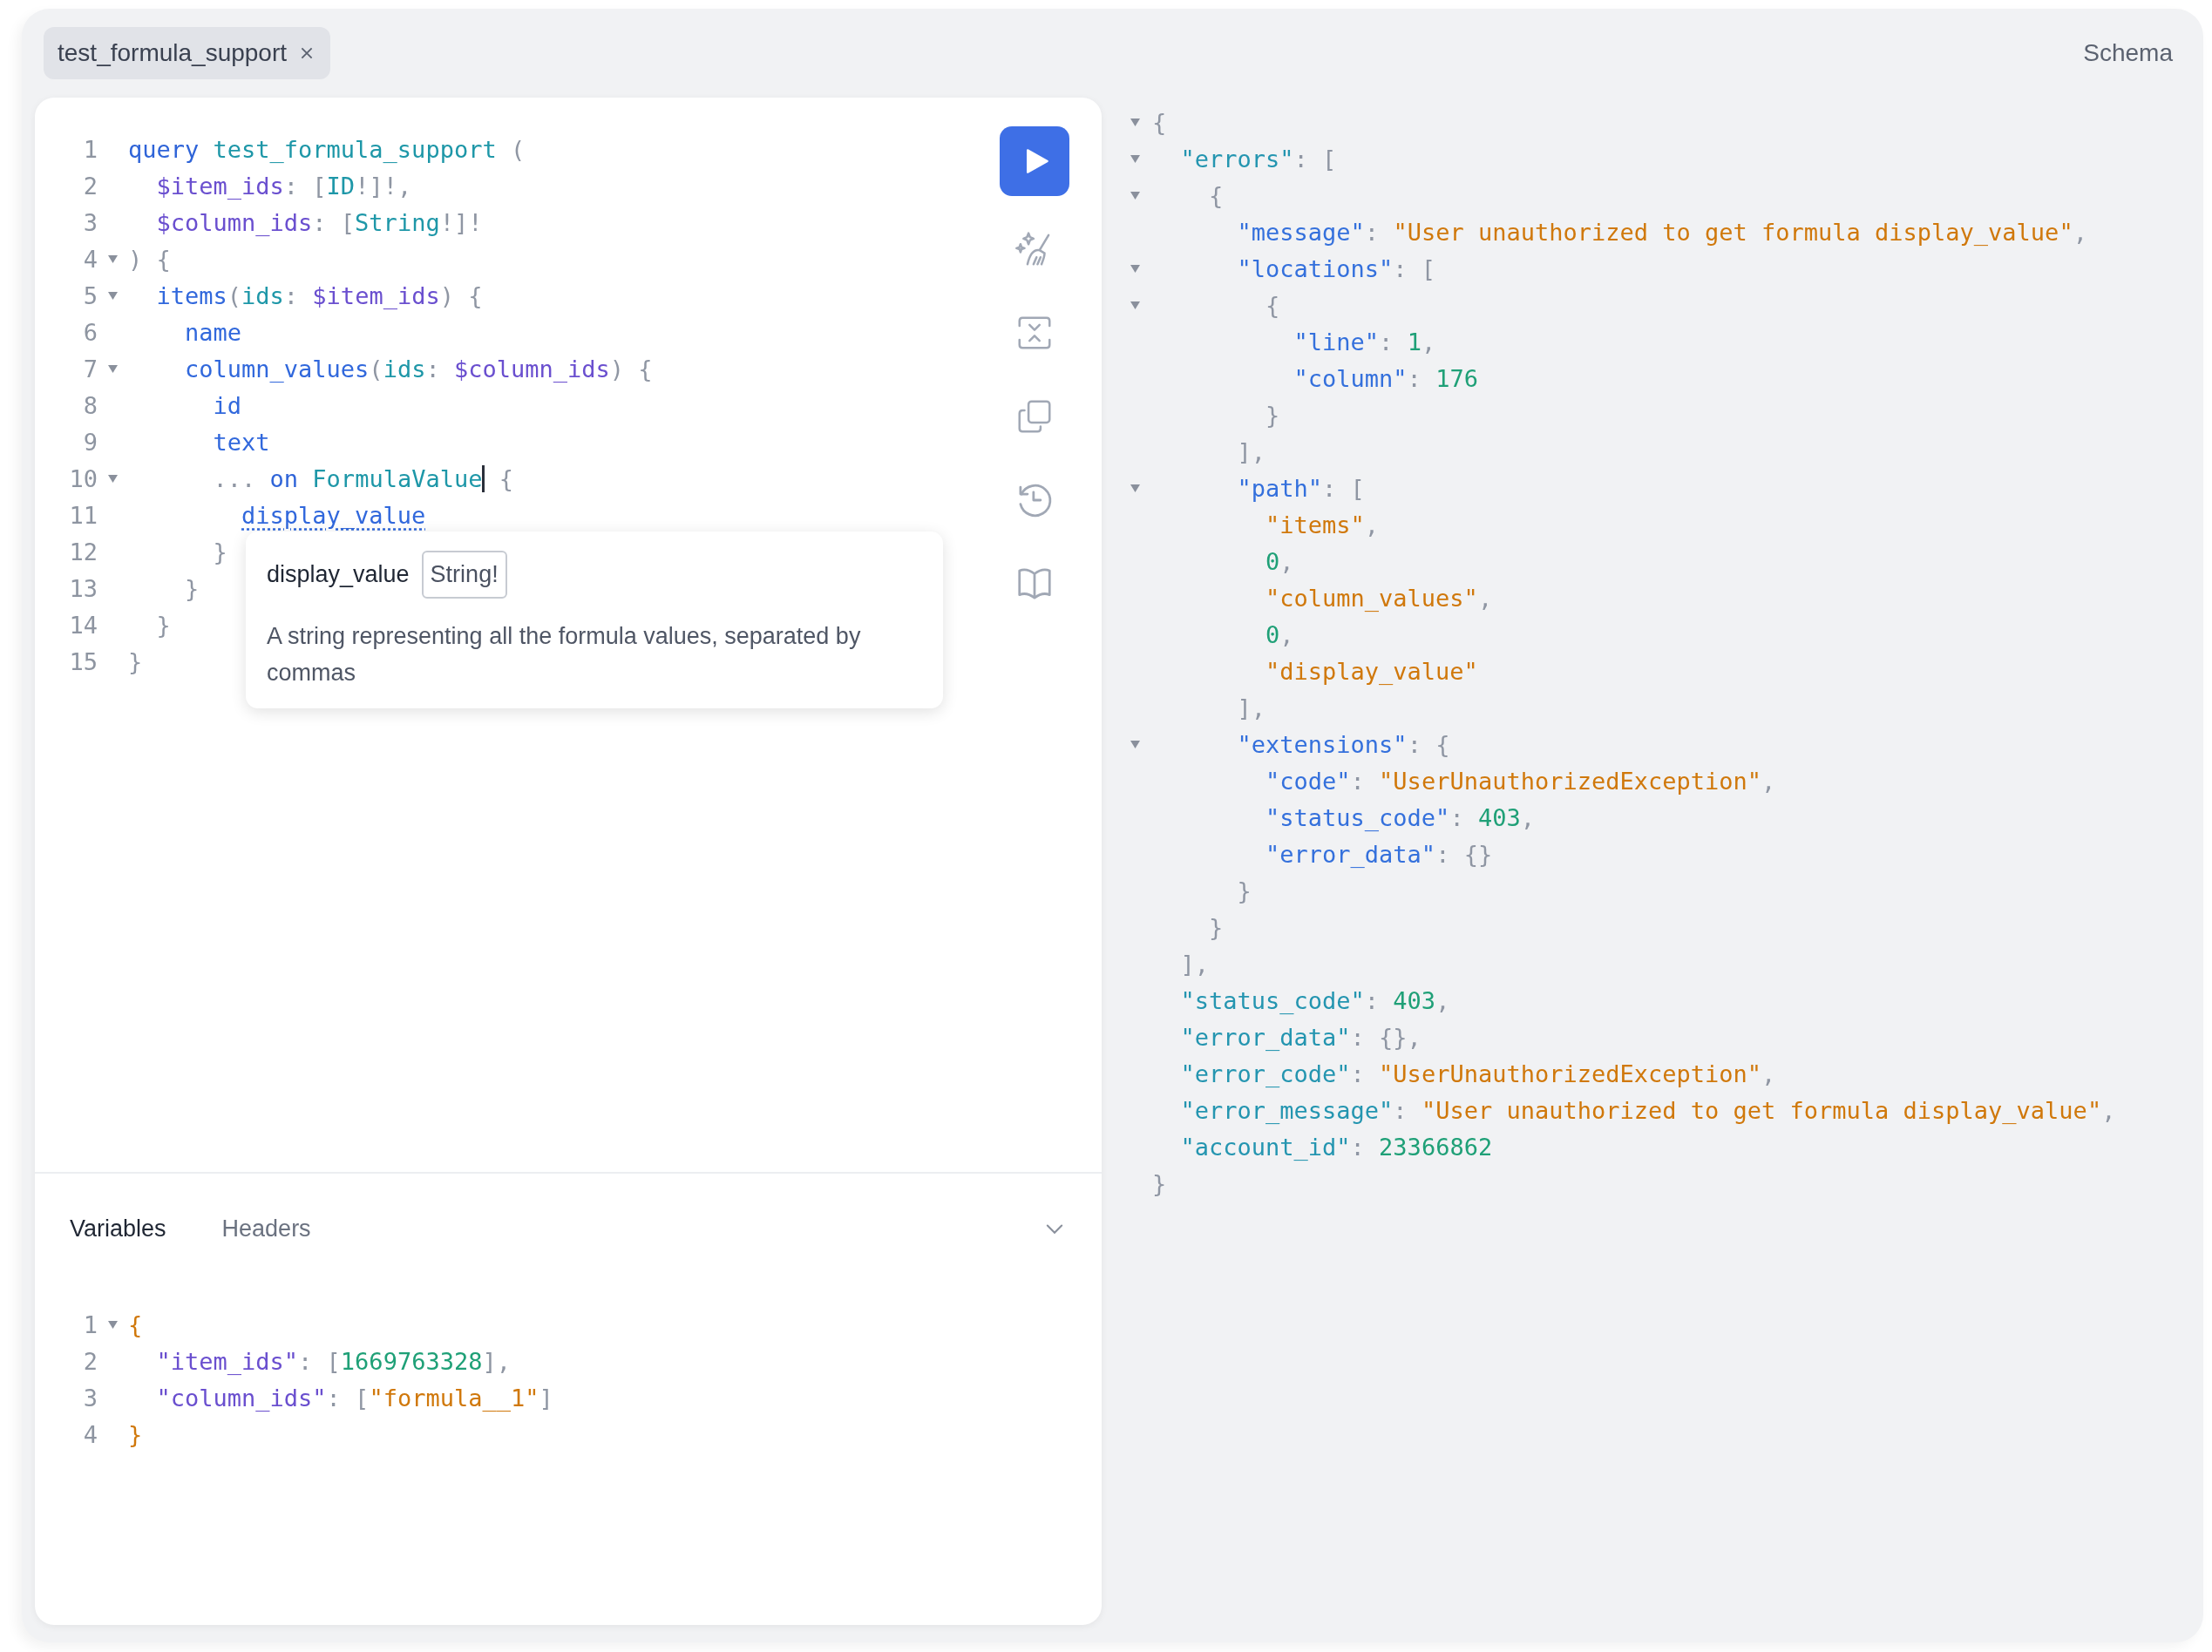  I want to click on code-line: id, so click(227, 405).